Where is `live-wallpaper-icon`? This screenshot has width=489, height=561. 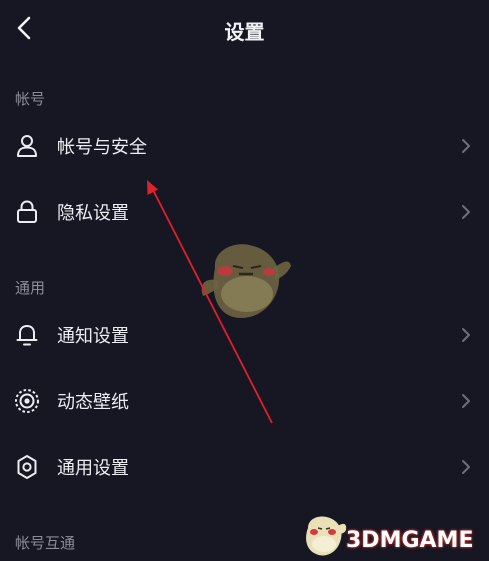 live-wallpaper-icon is located at coordinates (27, 401).